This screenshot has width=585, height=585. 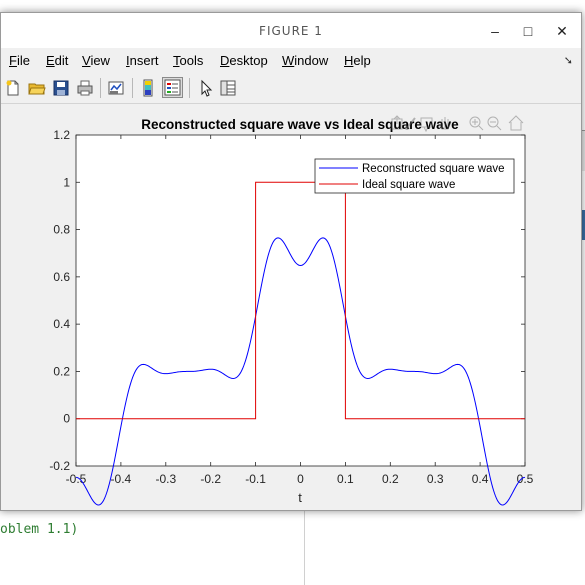 What do you see at coordinates (291, 88) in the screenshot?
I see `figure-toolbar` at bounding box center [291, 88].